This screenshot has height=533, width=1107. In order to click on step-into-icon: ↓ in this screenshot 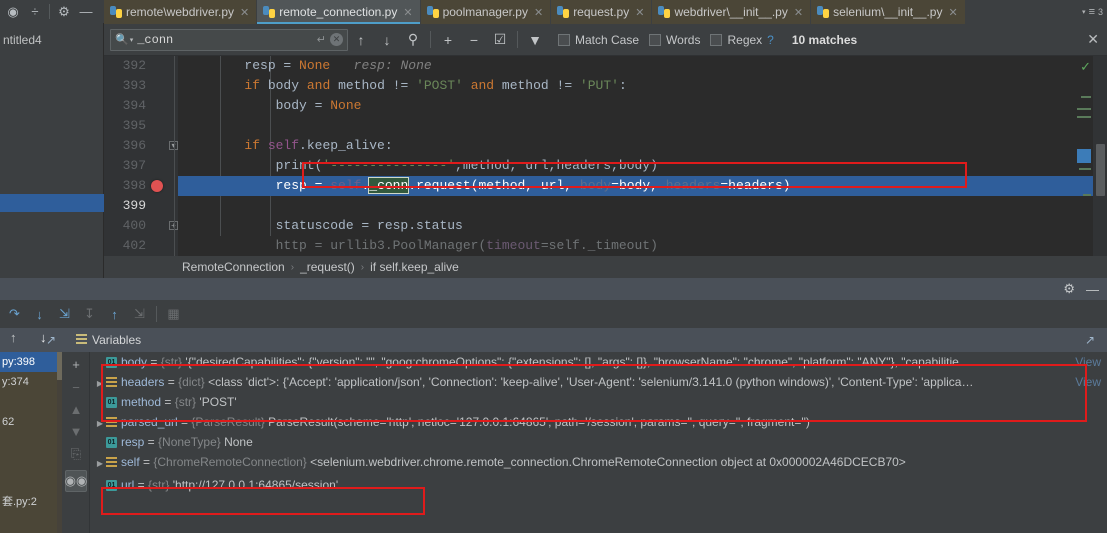, I will do `click(39, 314)`.